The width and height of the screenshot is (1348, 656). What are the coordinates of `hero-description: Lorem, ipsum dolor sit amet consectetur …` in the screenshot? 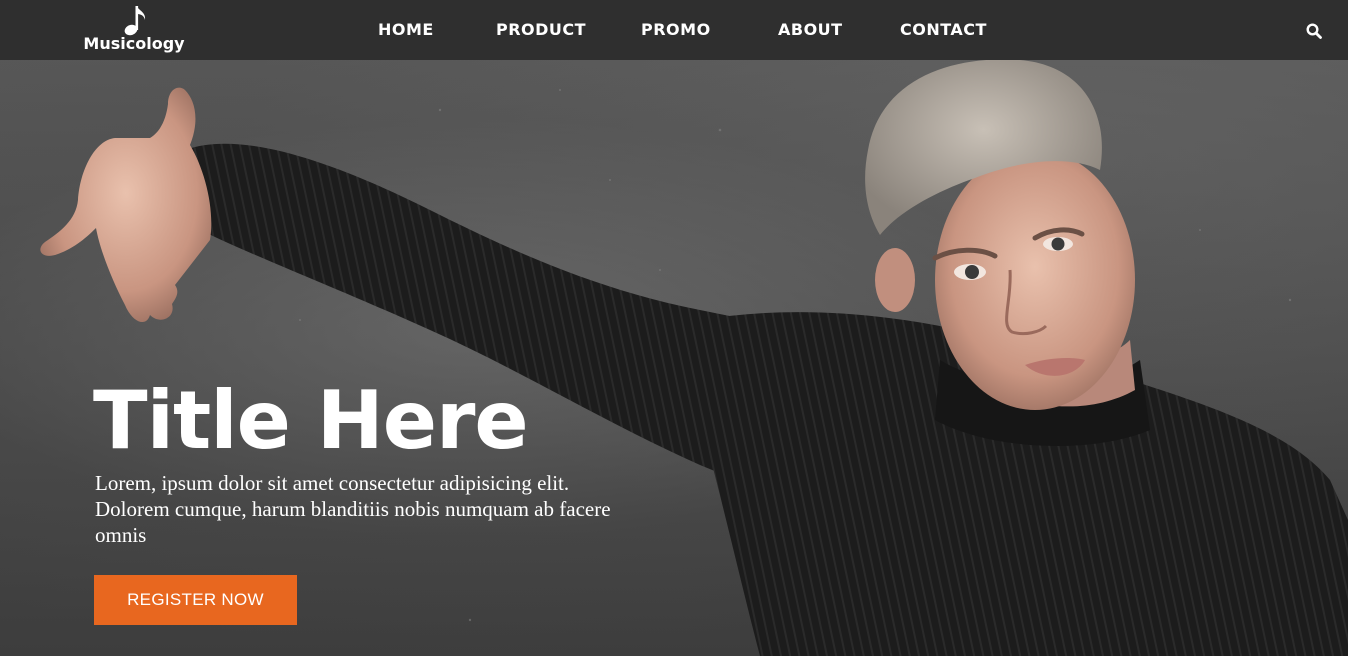 It's located at (353, 509).